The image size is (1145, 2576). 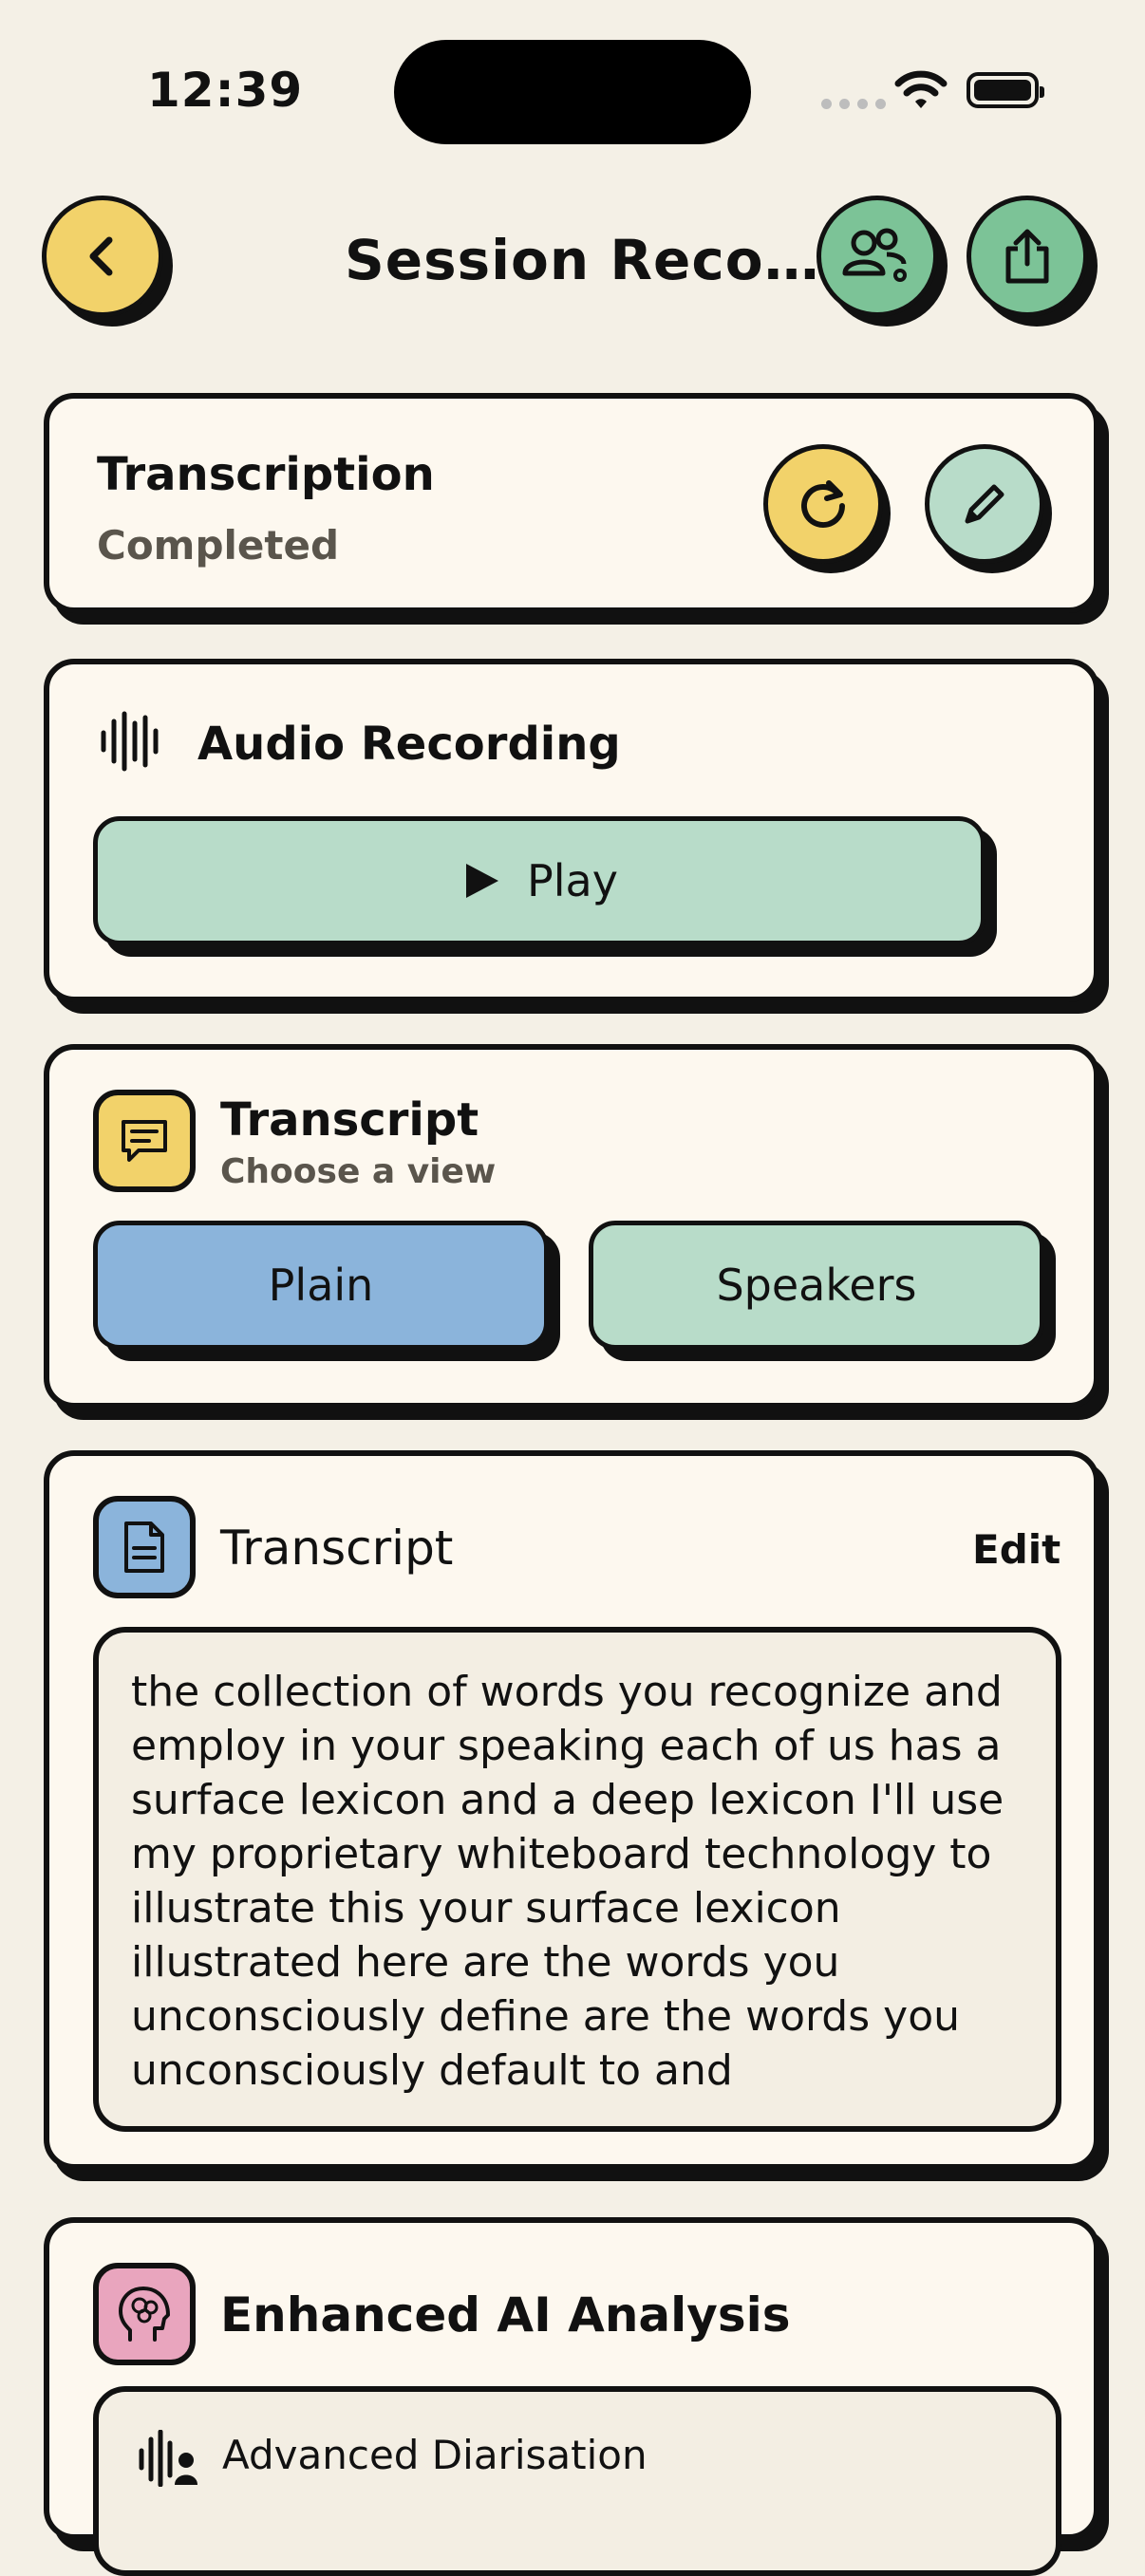 I want to click on wifi-icon, so click(x=921, y=89).